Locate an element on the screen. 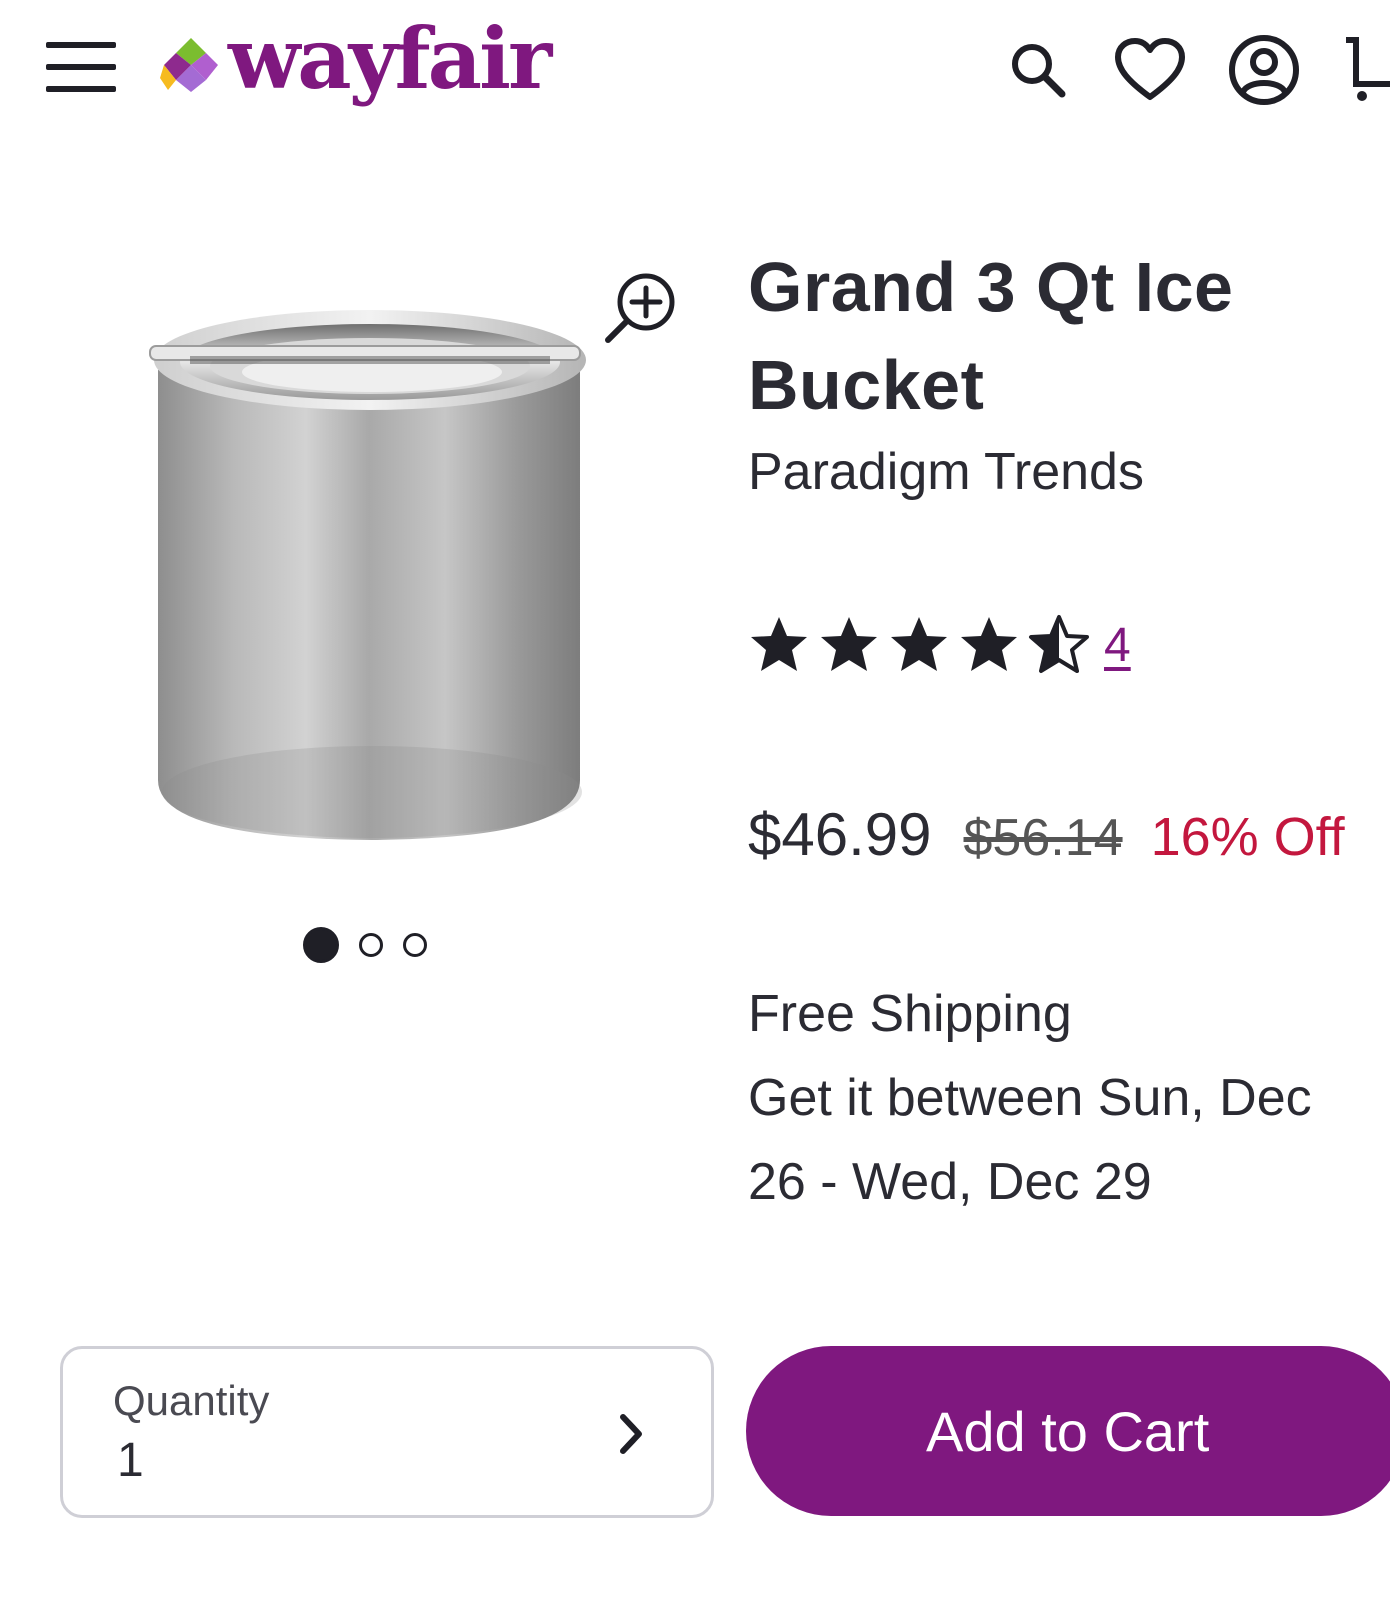  product-brand: Paradigm Trends is located at coordinates (1068, 472).